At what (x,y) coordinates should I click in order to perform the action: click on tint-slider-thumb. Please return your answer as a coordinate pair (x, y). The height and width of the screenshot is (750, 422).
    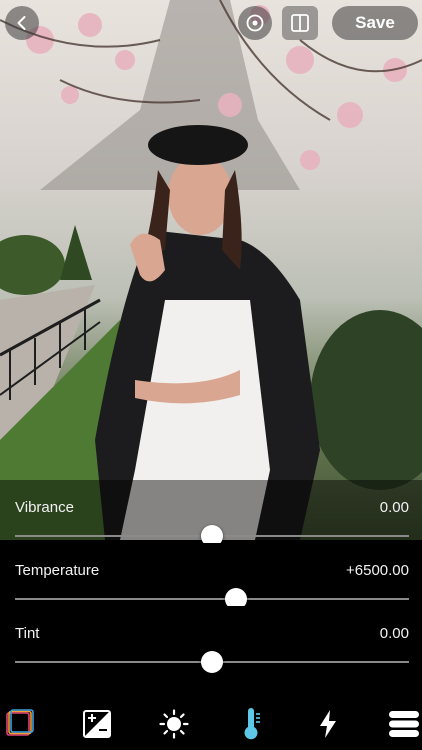
    Looking at the image, I should click on (212, 662).